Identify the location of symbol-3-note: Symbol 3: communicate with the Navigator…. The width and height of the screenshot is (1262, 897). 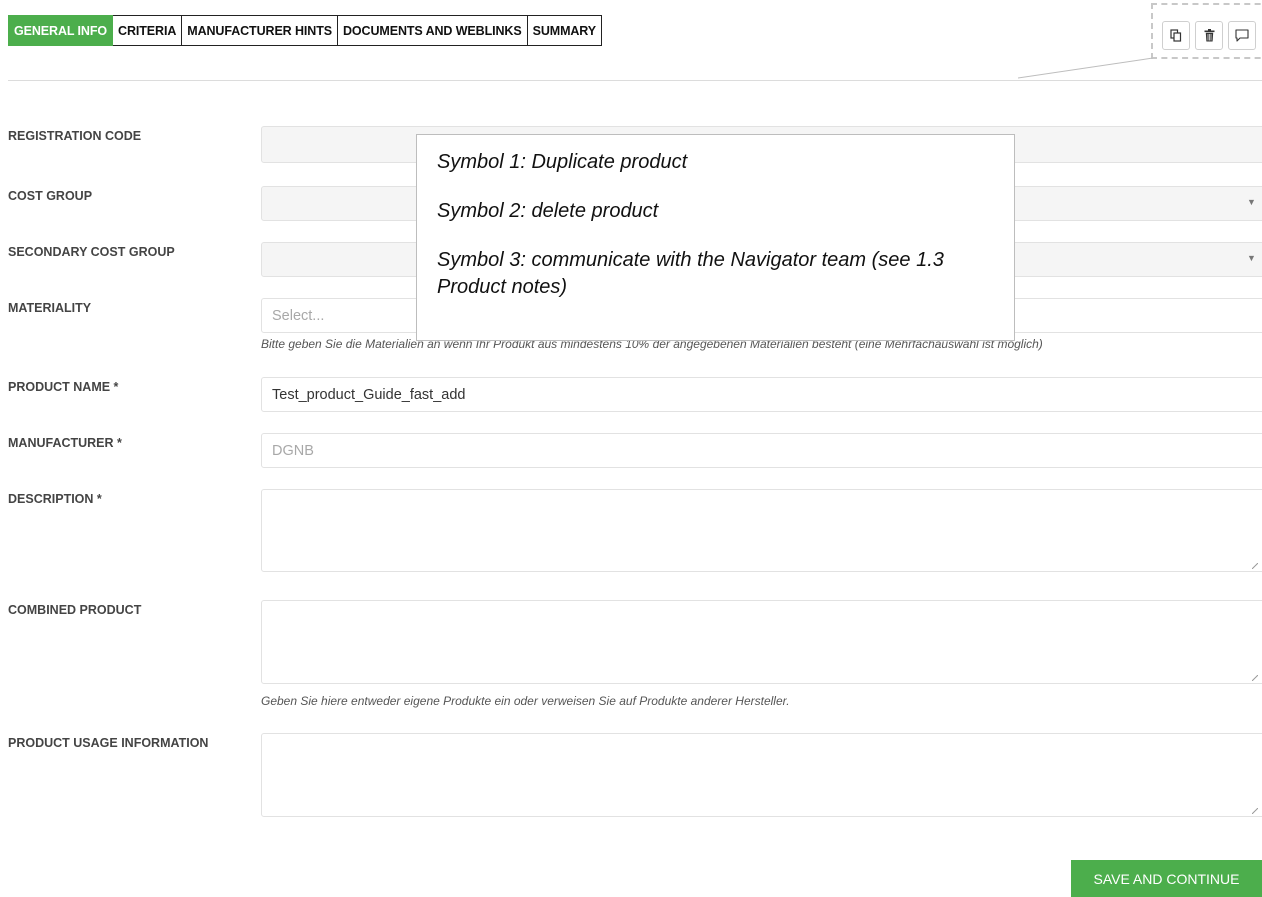
(690, 273).